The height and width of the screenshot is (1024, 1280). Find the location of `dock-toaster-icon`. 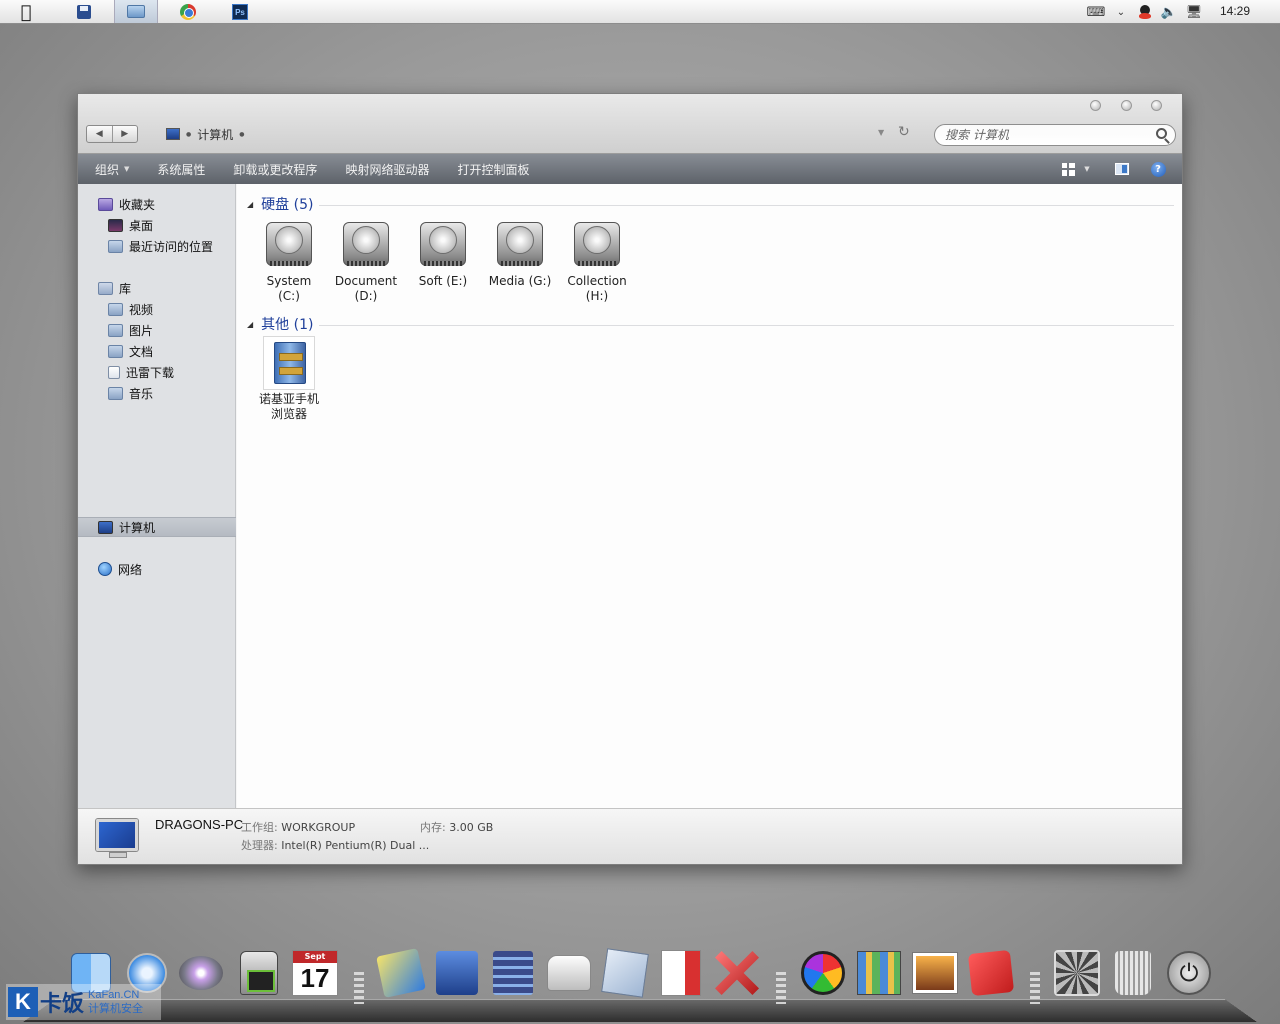

dock-toaster-icon is located at coordinates (569, 973).